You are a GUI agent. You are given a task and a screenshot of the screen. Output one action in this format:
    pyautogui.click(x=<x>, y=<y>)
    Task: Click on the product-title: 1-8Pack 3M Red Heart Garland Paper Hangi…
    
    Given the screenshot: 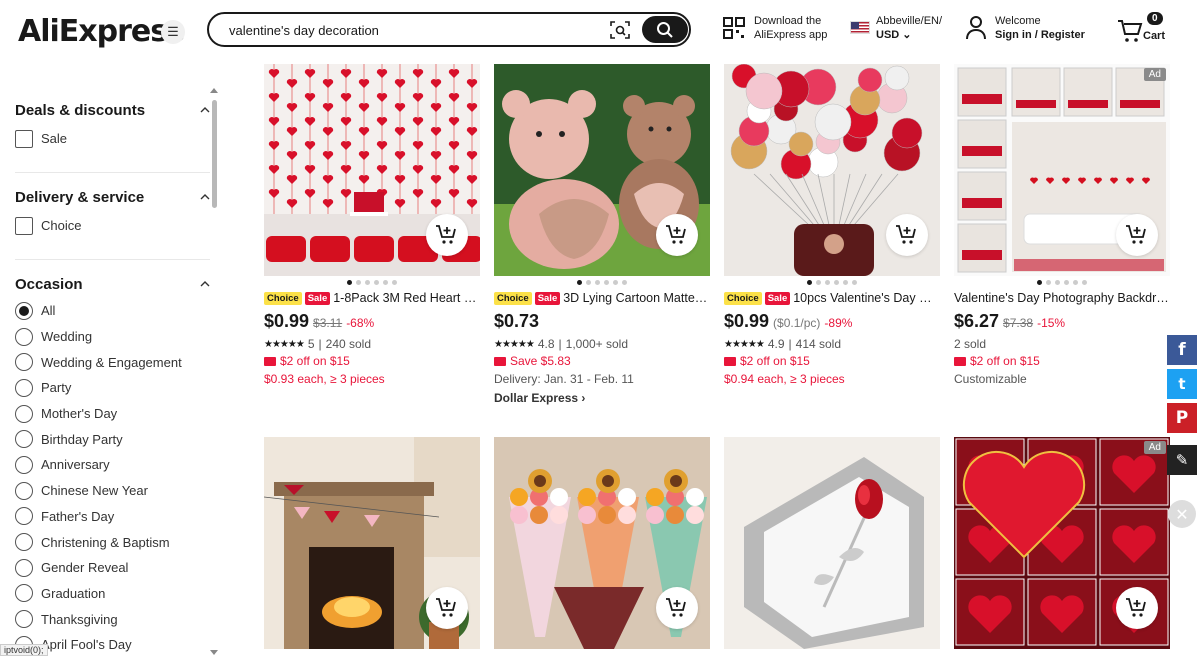 What is the action you would take?
    pyautogui.click(x=406, y=298)
    